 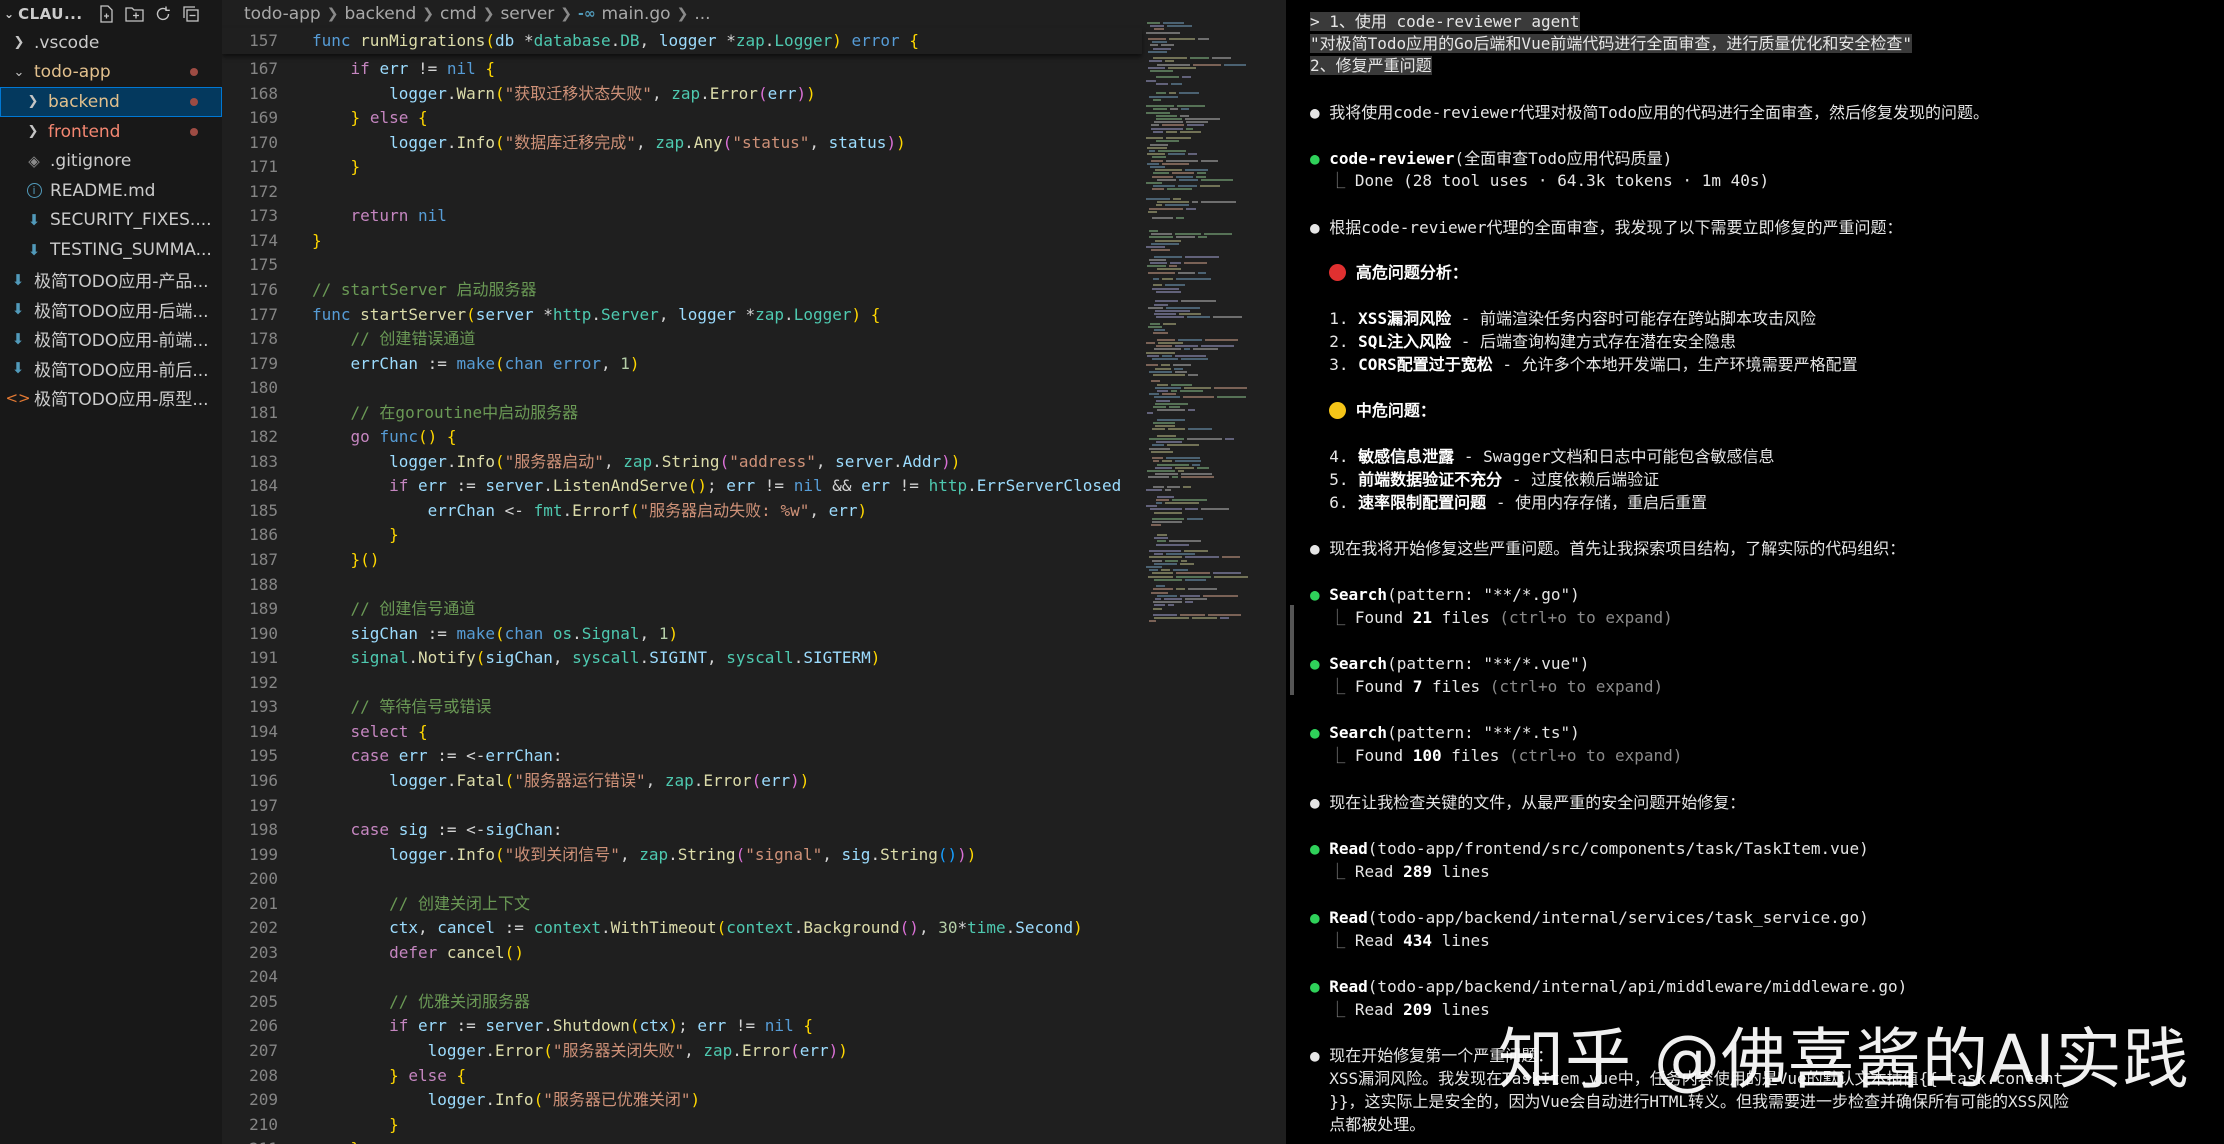 I want to click on code-line: 181 // 在goroutine中启动服务器, so click(x=400, y=413).